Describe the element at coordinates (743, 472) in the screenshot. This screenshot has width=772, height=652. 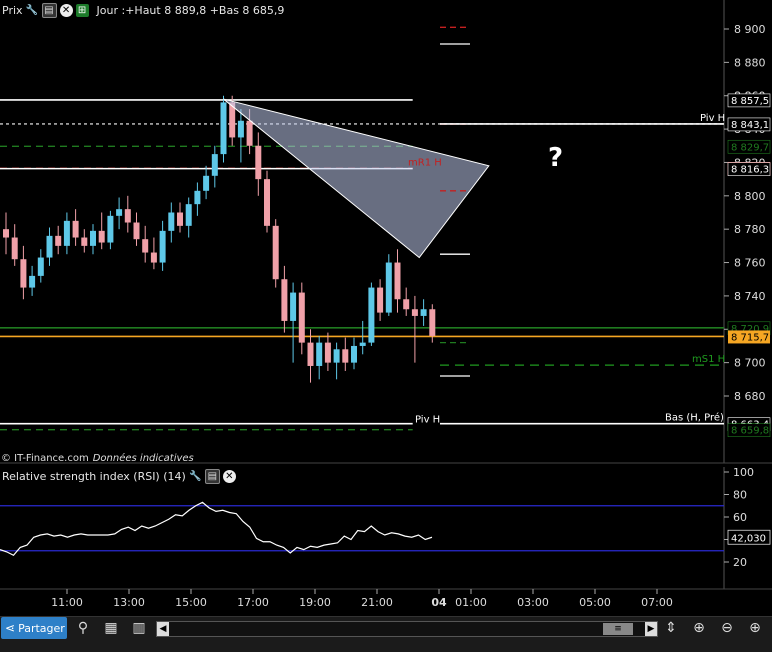
I see `rsi-y-tick-label: 100` at that location.